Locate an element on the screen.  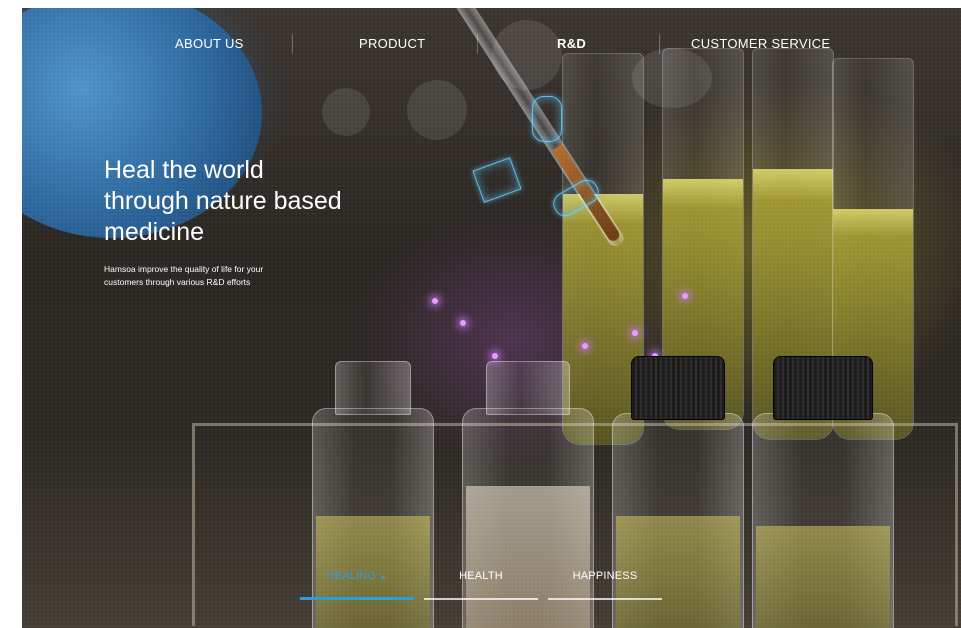
hero-title-line: Heal the world is located at coordinates (184, 170).